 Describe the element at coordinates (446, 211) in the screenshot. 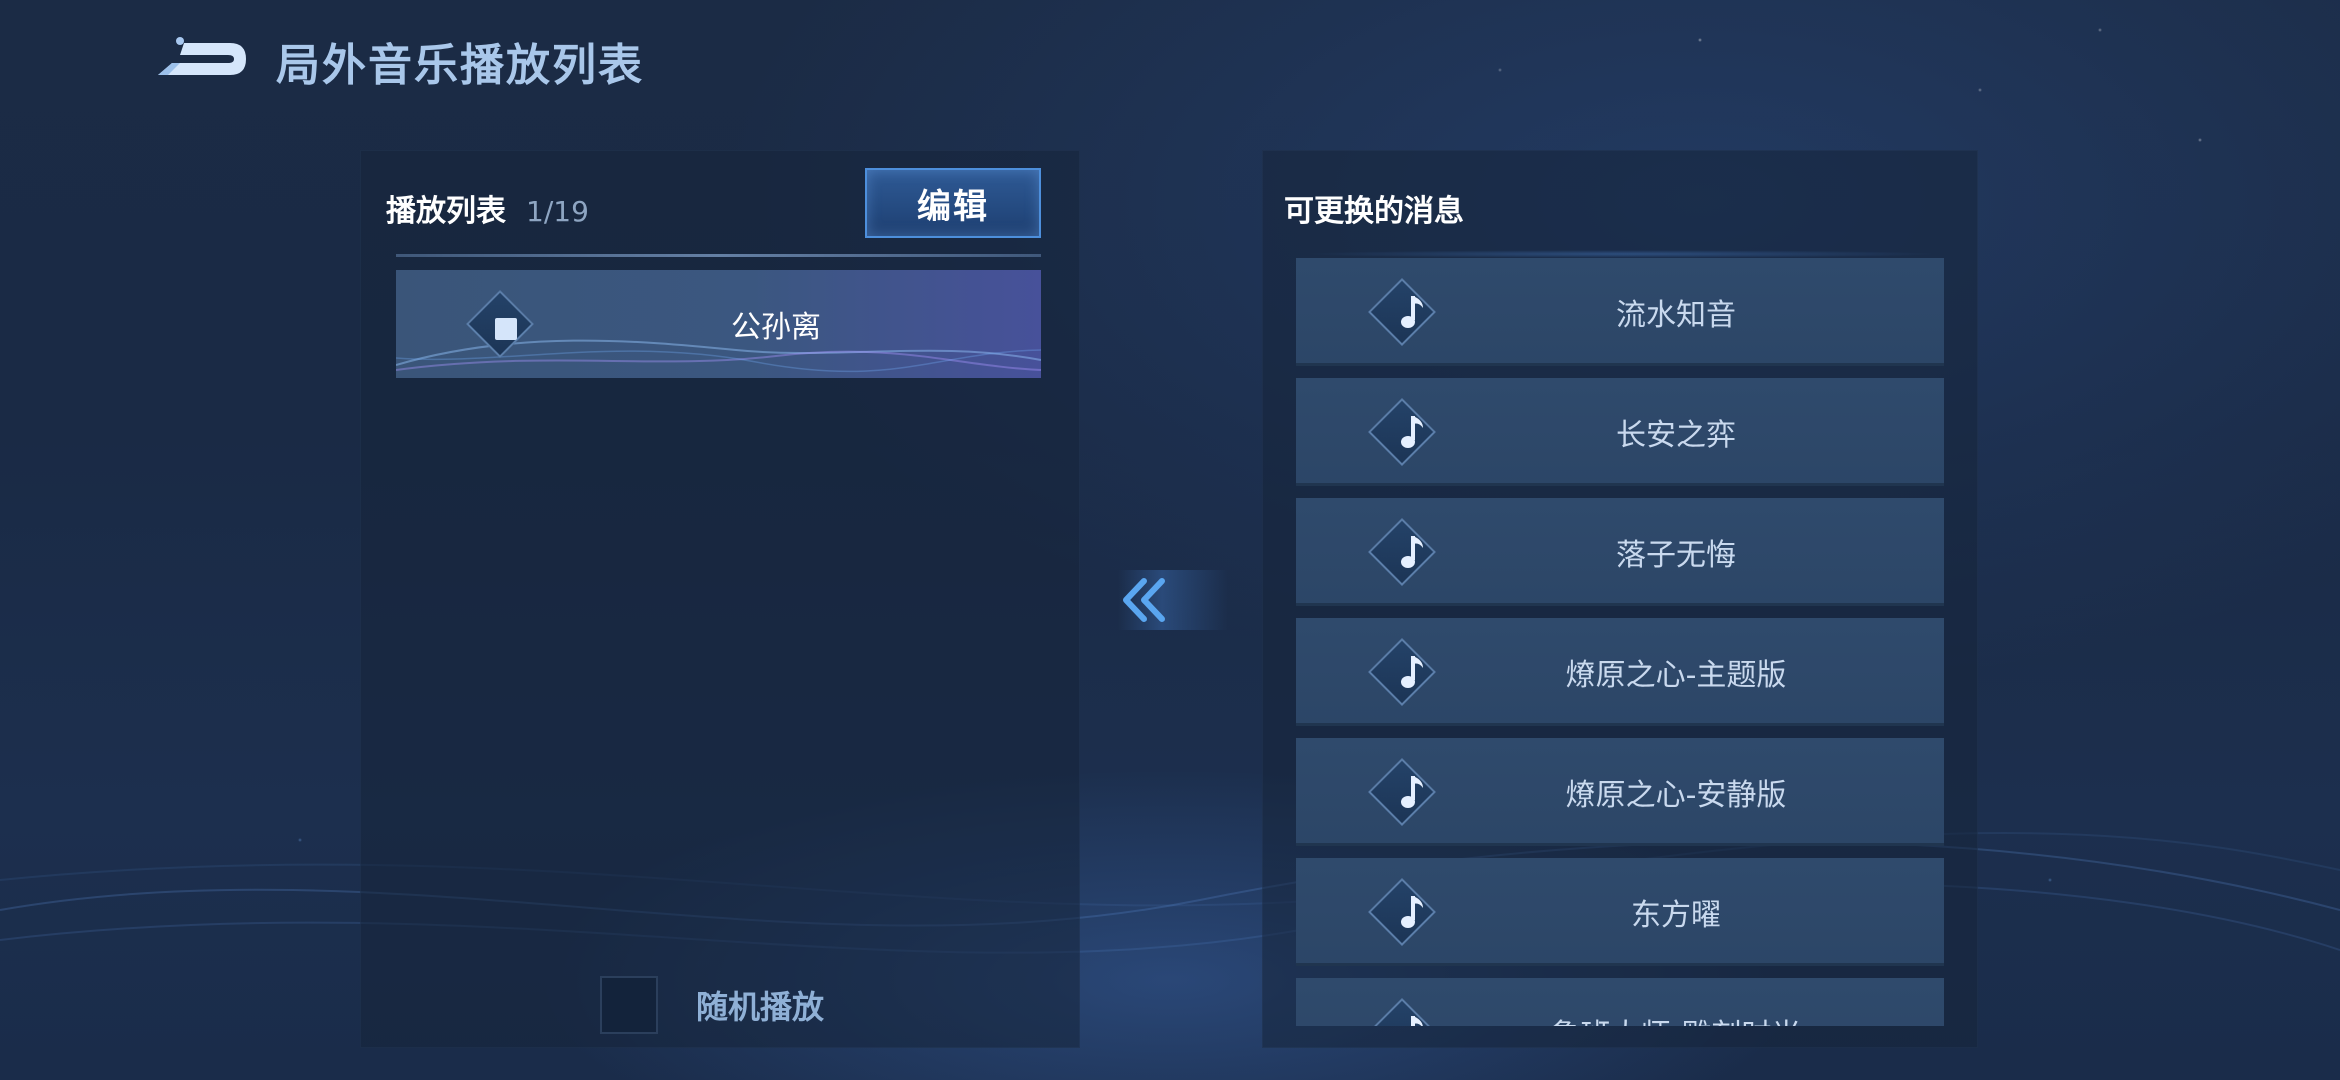

I see `playlist-title: 播放列表` at that location.